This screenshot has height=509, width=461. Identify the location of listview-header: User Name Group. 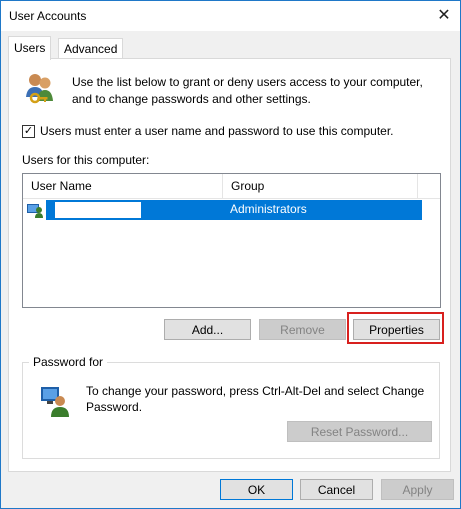
(231, 186).